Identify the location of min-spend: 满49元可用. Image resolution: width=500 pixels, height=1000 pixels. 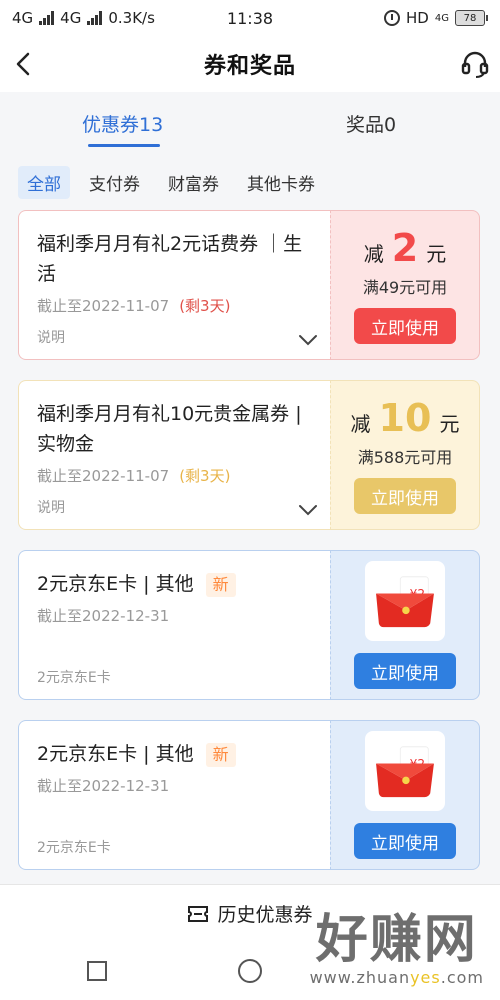
(405, 287).